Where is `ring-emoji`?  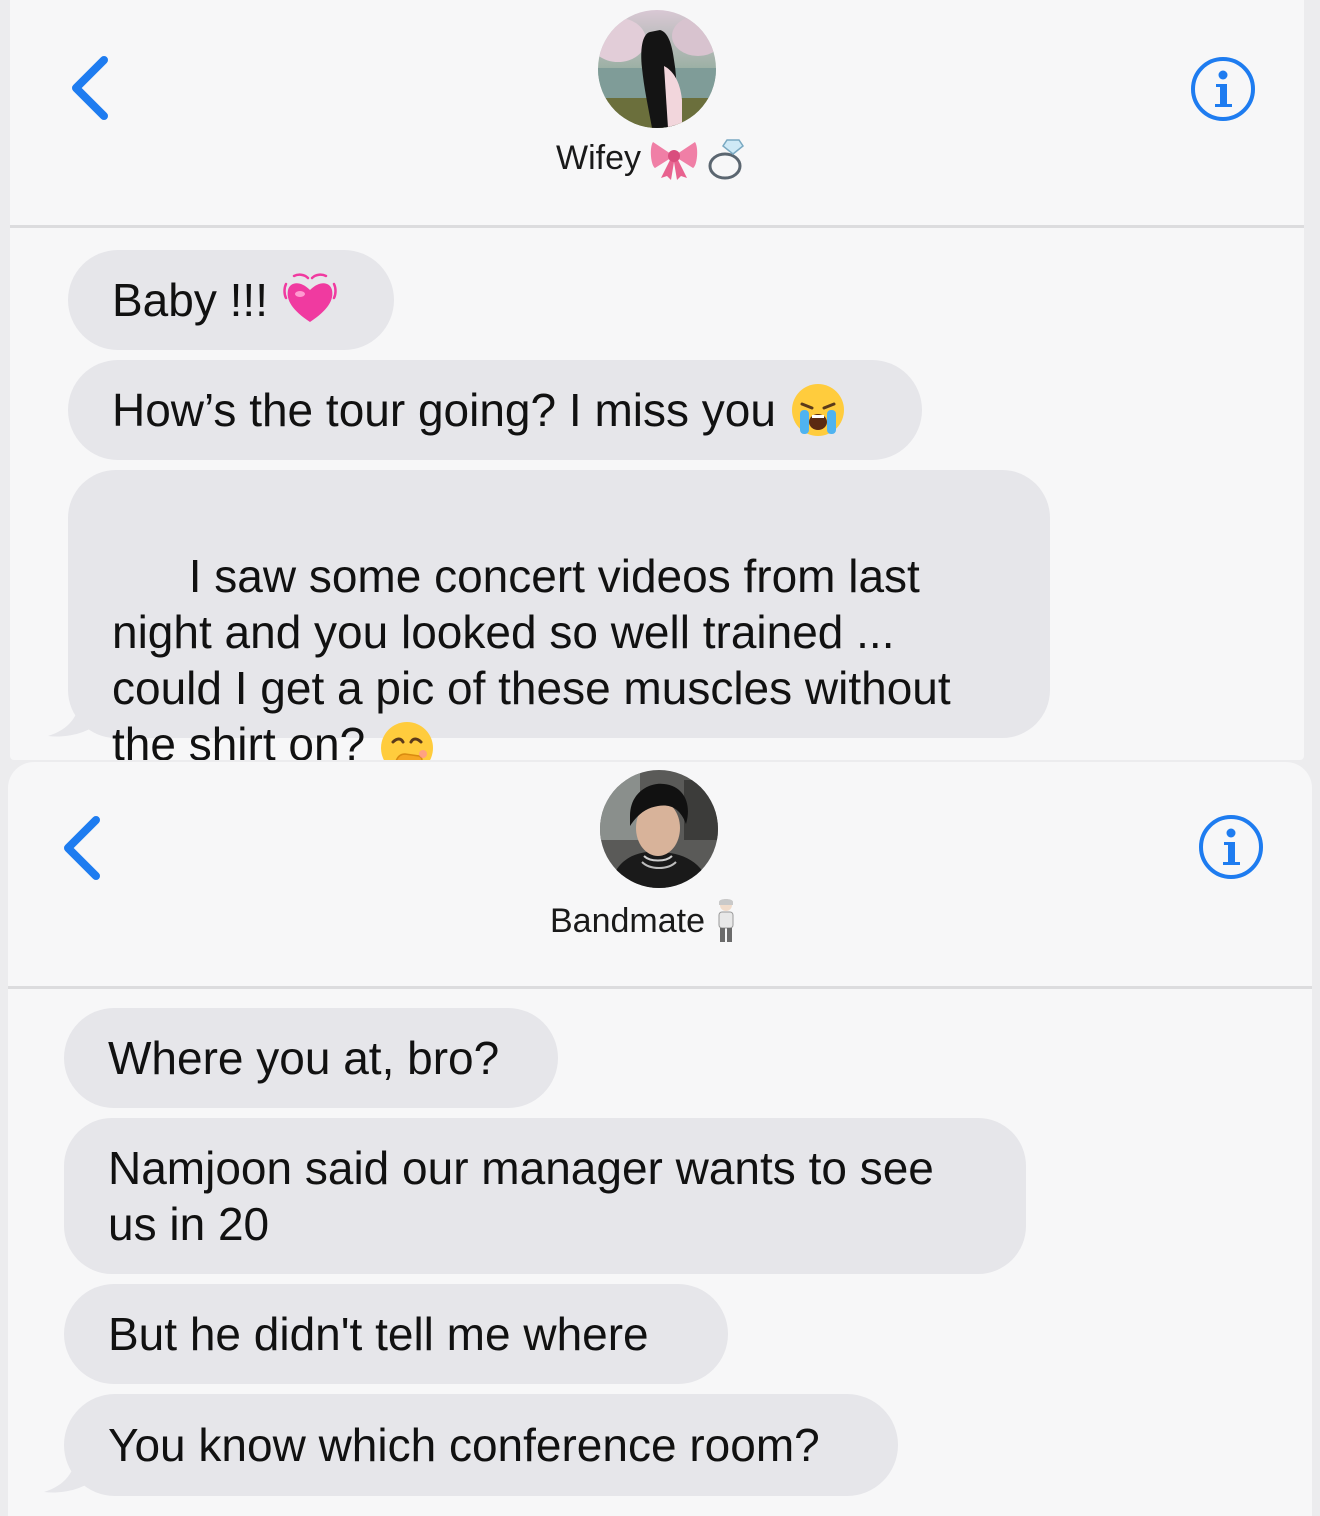 ring-emoji is located at coordinates (727, 158).